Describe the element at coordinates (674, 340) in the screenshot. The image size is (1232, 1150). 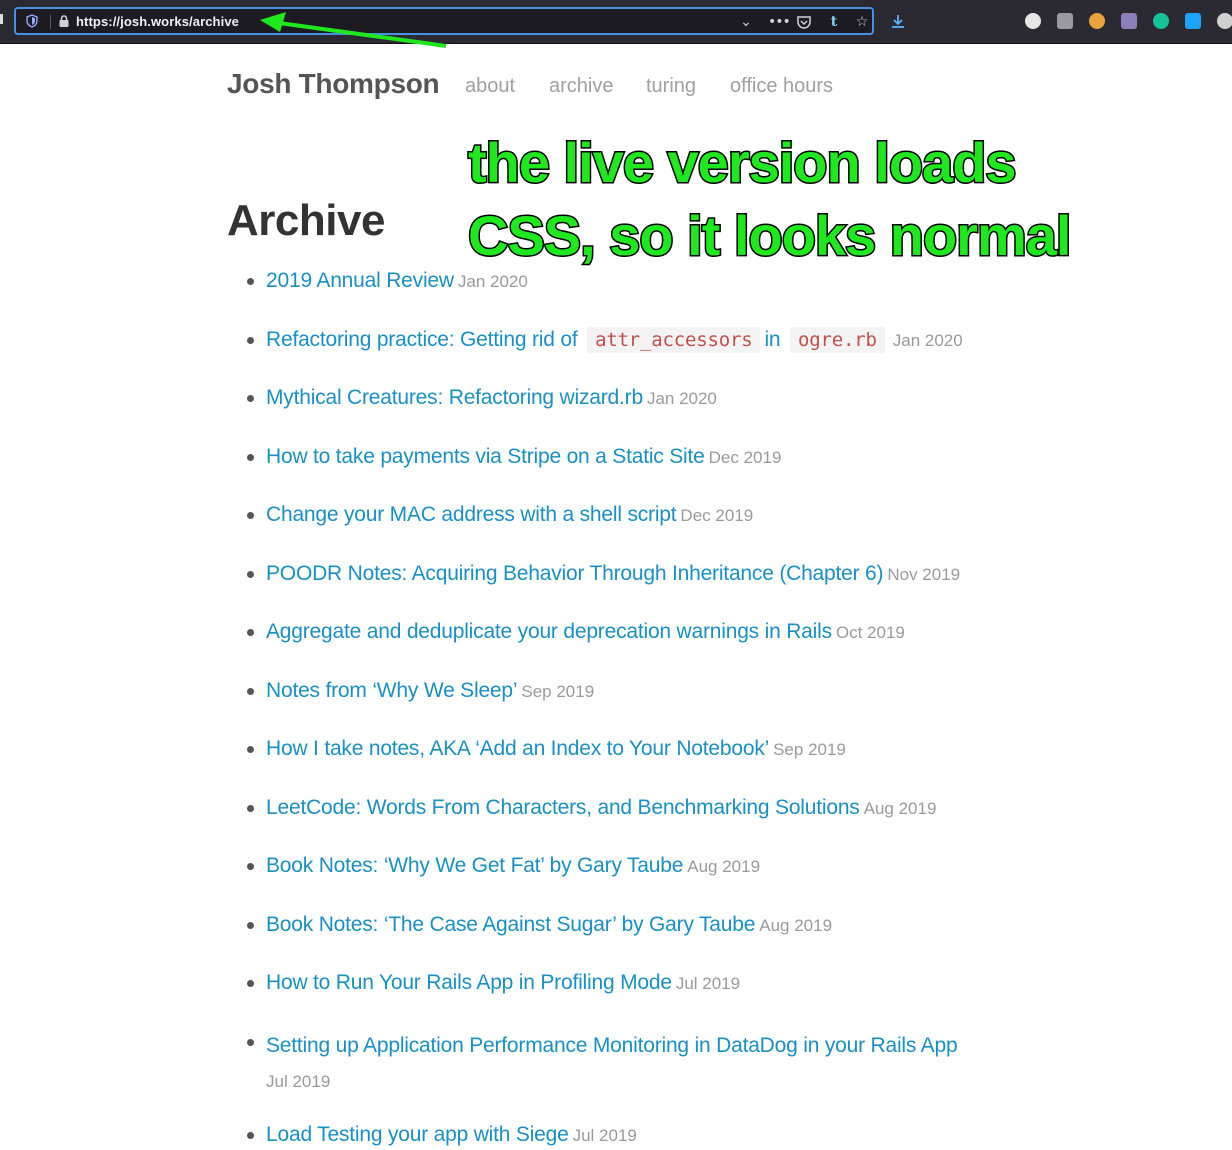
I see `inline-code: attr_accessors` at that location.